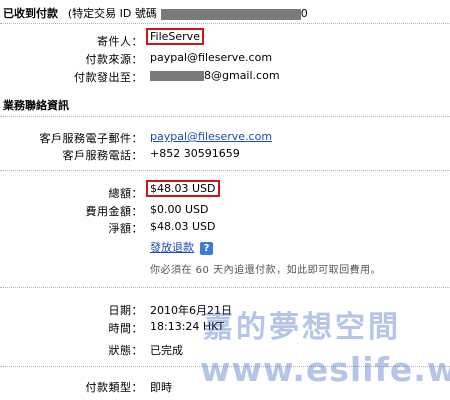 This screenshot has height=400, width=450. What do you see at coordinates (266, 270) in the screenshot?
I see `refund-note: 你必須在 60 天內追還付款，如此即可取回費用。` at bounding box center [266, 270].